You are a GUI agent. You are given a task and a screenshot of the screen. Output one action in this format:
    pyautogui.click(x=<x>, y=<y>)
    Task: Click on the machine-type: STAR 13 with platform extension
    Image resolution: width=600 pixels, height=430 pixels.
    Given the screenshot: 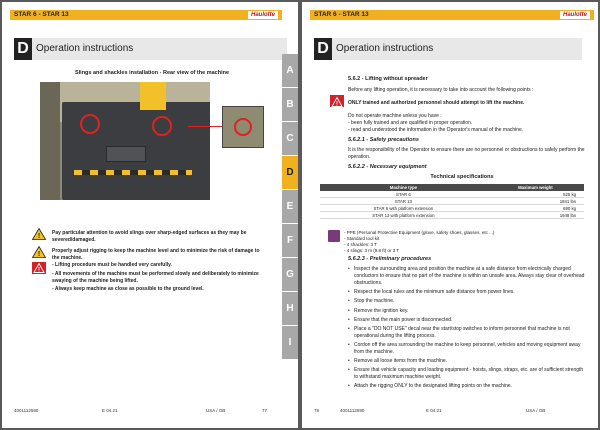 What is the action you would take?
    pyautogui.click(x=403, y=215)
    